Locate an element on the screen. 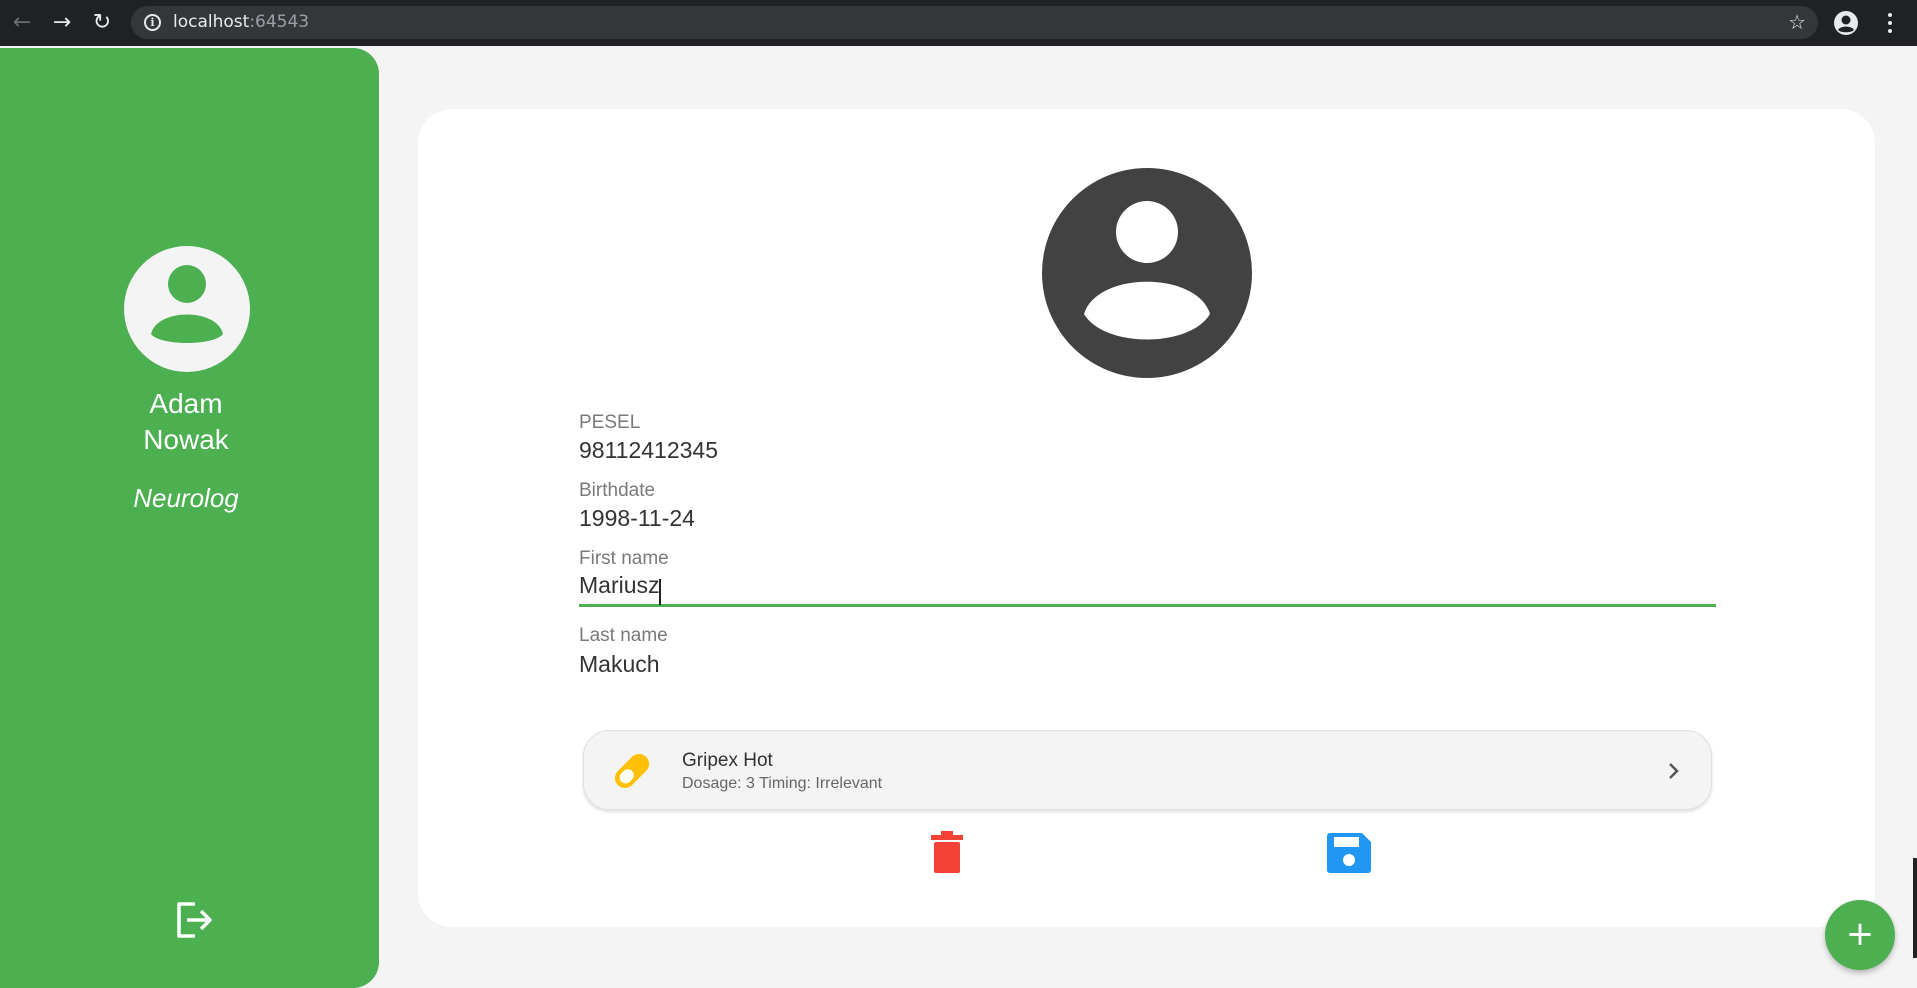 The image size is (1917, 988). last-name-value: Makuch is located at coordinates (619, 664).